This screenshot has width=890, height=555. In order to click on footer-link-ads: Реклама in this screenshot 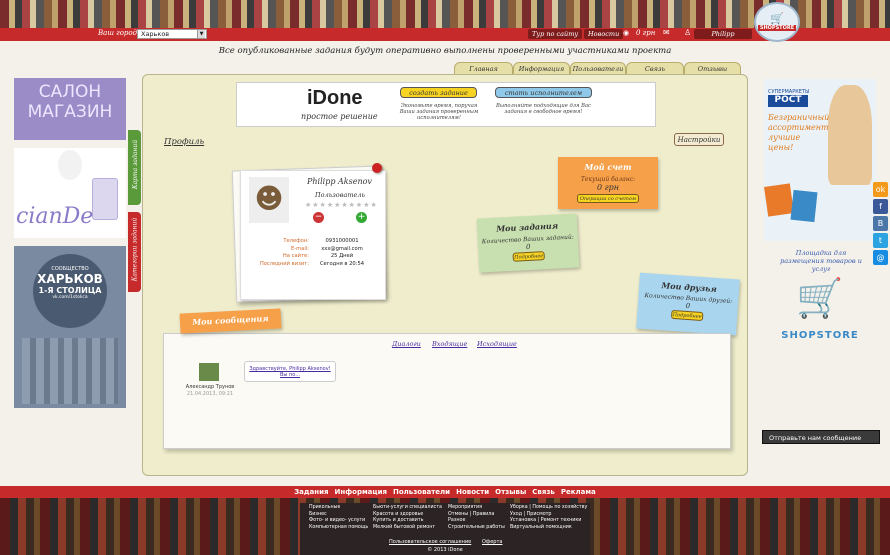, I will do `click(578, 492)`.